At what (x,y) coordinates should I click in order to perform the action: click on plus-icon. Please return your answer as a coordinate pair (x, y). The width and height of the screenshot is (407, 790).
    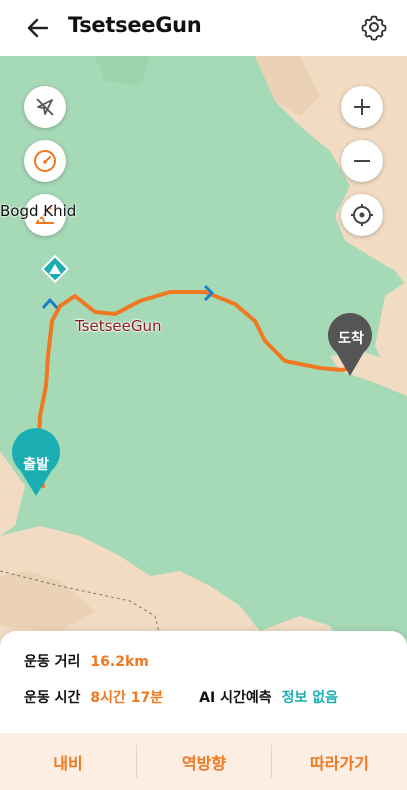
    Looking at the image, I should click on (362, 107).